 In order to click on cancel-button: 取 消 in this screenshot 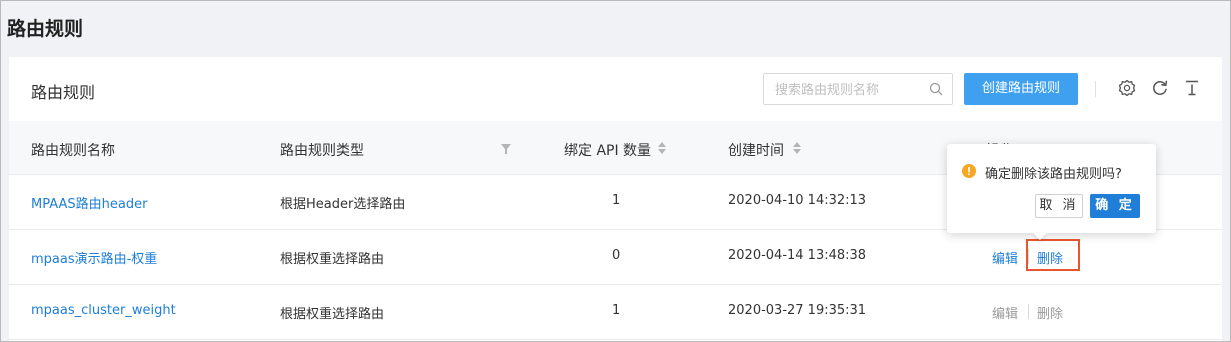, I will do `click(1059, 206)`.